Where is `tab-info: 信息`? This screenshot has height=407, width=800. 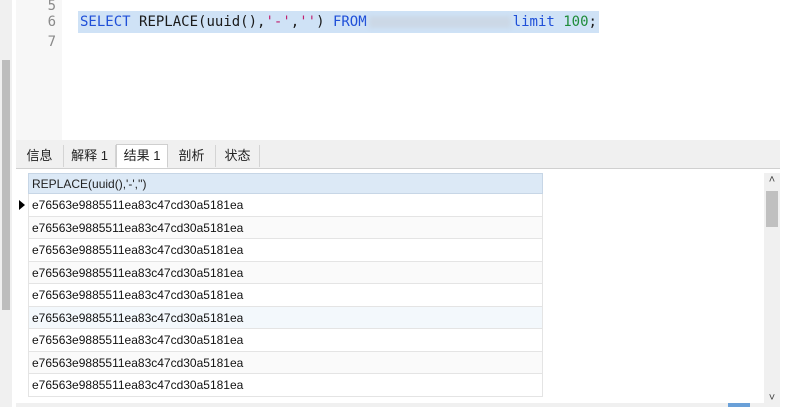 tab-info: 信息 is located at coordinates (40, 156).